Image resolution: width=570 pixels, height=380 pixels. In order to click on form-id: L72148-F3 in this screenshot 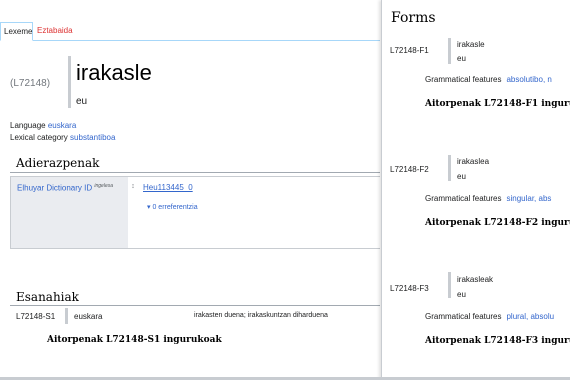, I will do `click(409, 288)`.